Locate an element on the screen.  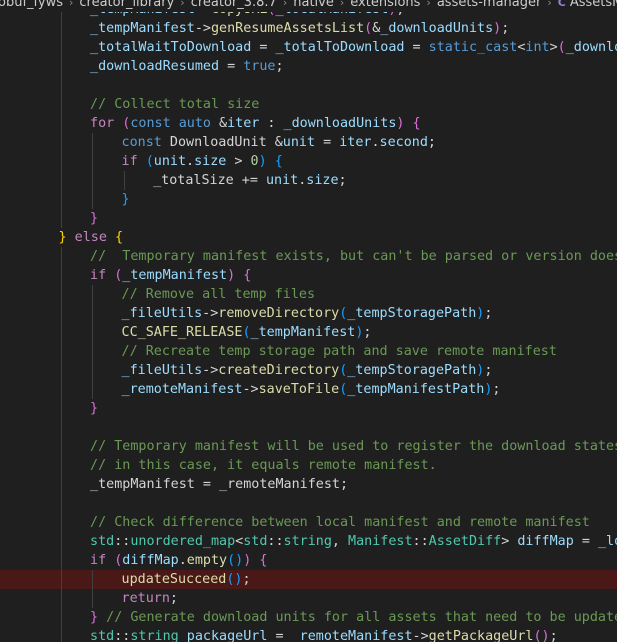
breadcrumb-item: creator_library is located at coordinates (126, 4).